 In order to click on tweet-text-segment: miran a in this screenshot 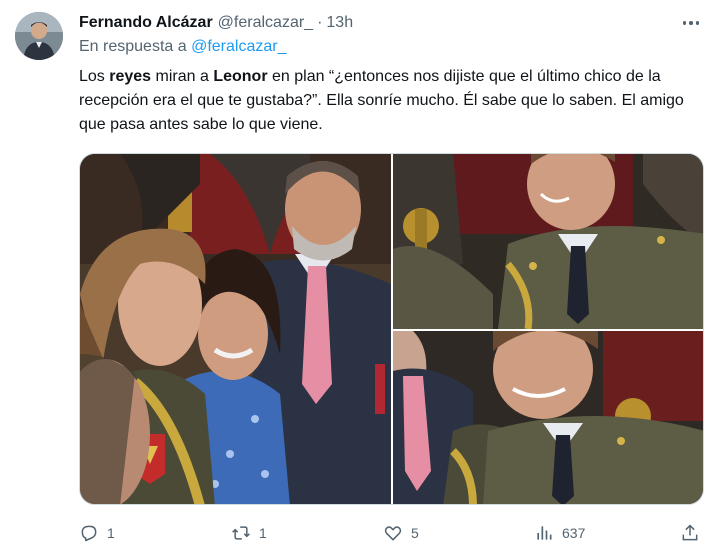, I will do `click(182, 76)`.